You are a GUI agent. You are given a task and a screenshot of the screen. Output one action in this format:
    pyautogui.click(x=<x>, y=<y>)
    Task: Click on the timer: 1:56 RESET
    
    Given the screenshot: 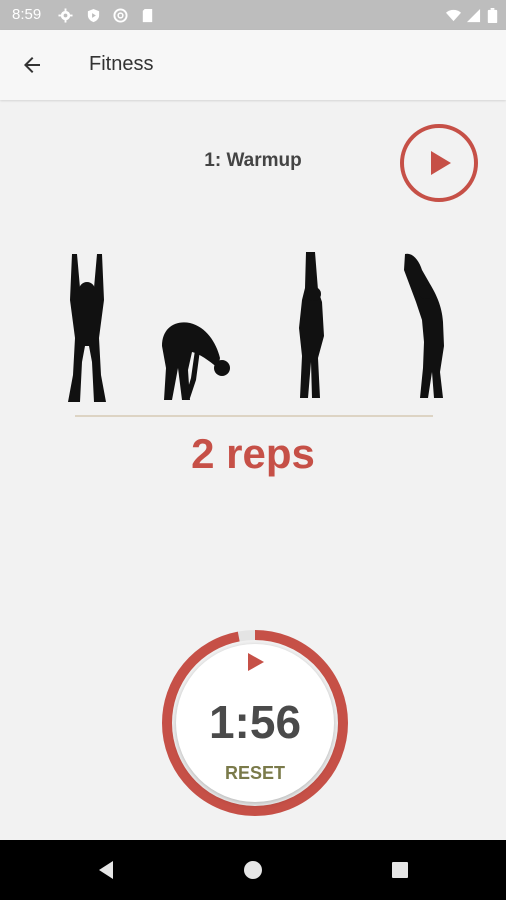 What is the action you would take?
    pyautogui.click(x=255, y=723)
    